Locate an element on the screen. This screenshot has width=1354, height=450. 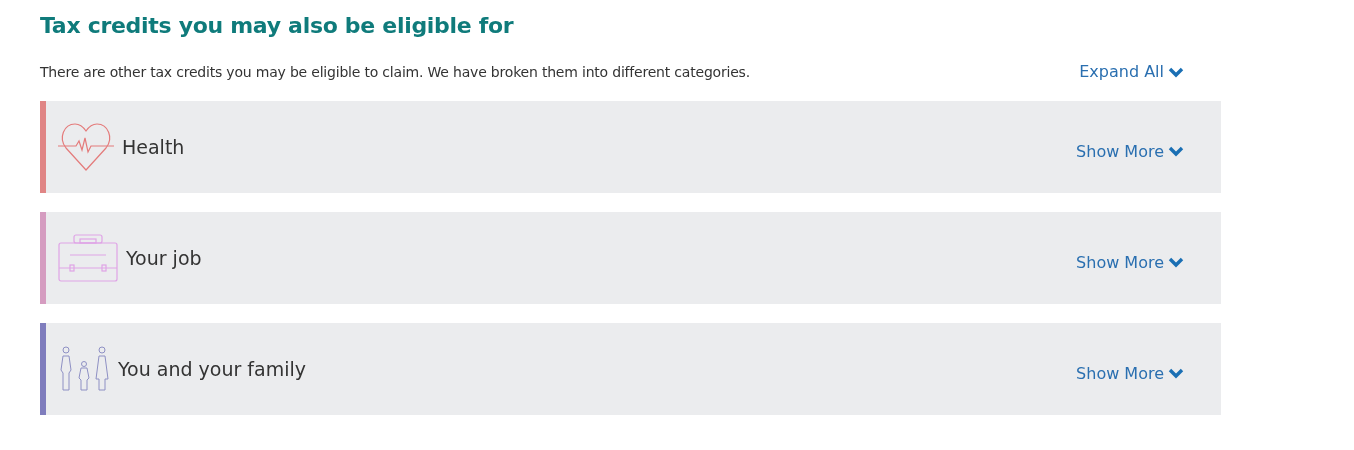
category-title: Your job is located at coordinates (164, 258).